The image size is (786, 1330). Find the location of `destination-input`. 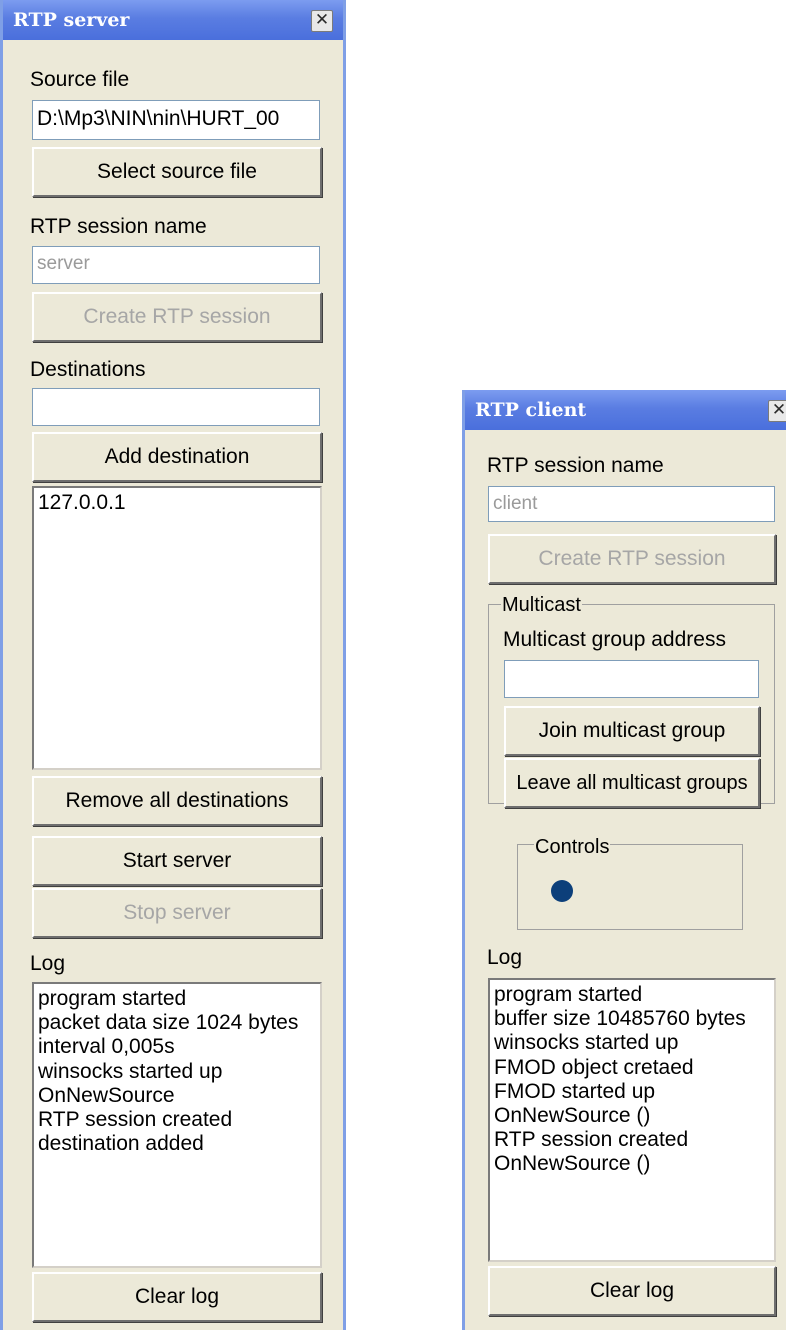

destination-input is located at coordinates (176, 407).